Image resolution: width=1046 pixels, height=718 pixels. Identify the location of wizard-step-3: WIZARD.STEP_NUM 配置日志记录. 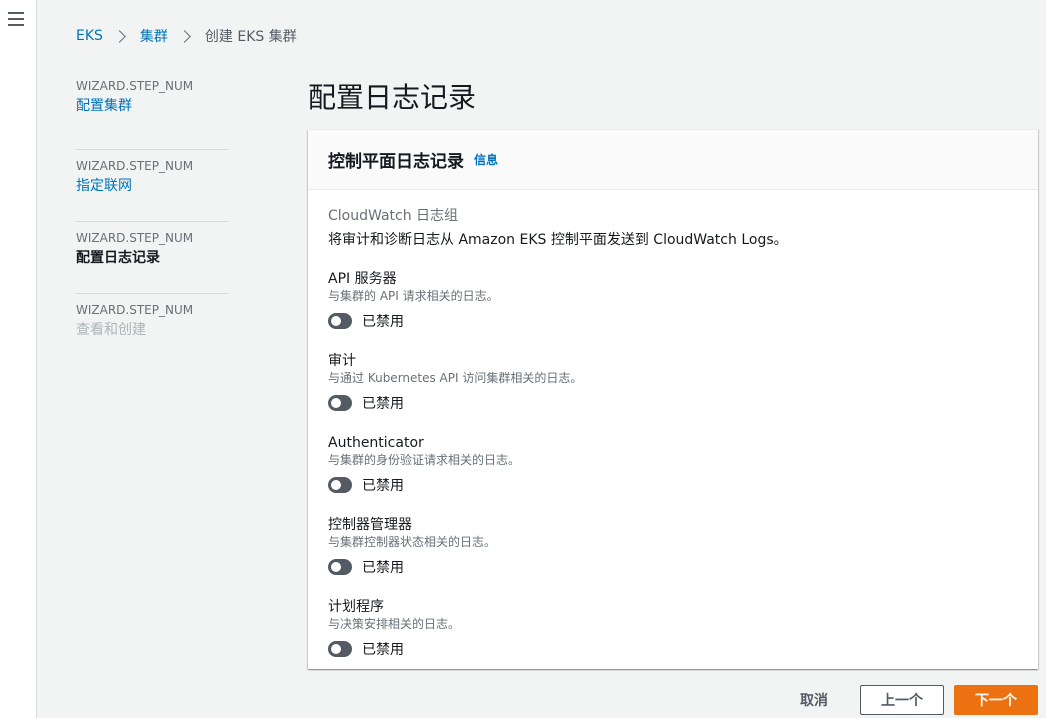
(152, 258).